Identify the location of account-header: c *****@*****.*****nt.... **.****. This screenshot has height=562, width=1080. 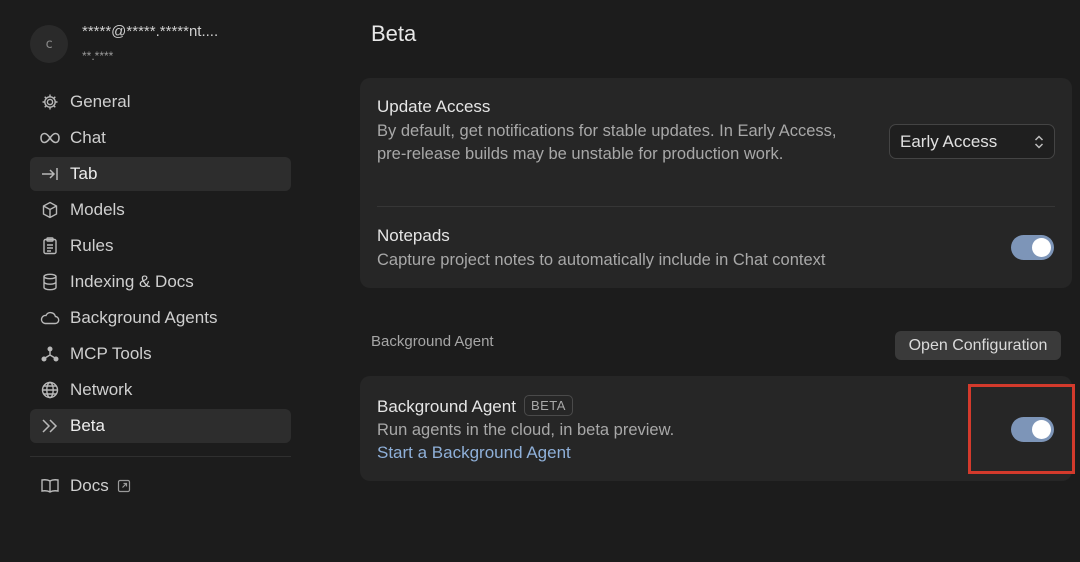
(165, 44).